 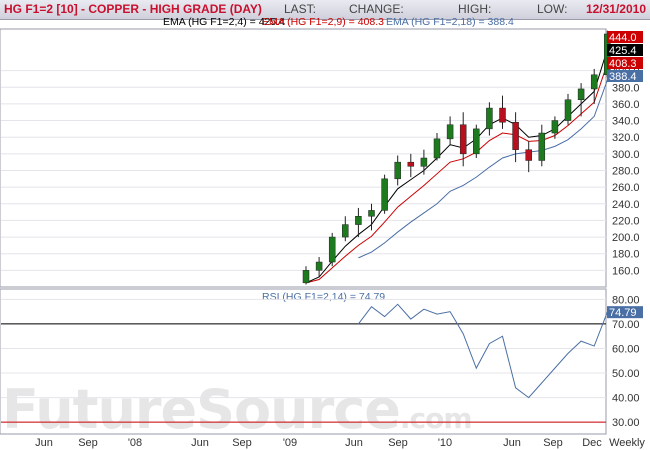 I want to click on rsi-tick-label: 60.00, so click(x=626, y=349).